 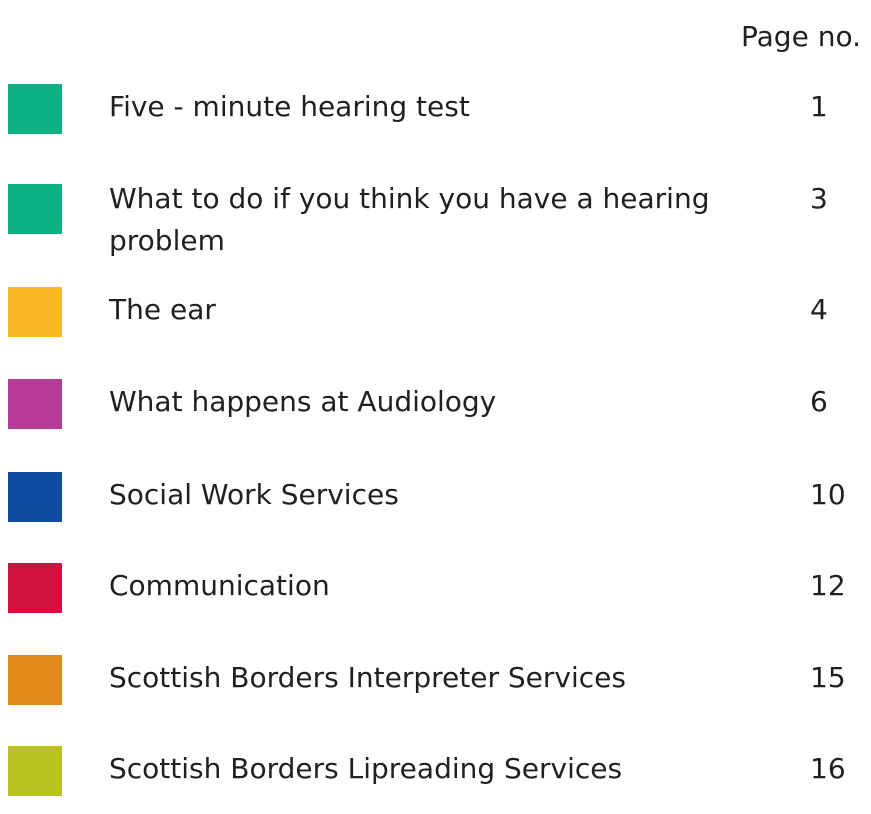 I want to click on toc-entry-title: Five - minute hearing test, so click(x=289, y=106).